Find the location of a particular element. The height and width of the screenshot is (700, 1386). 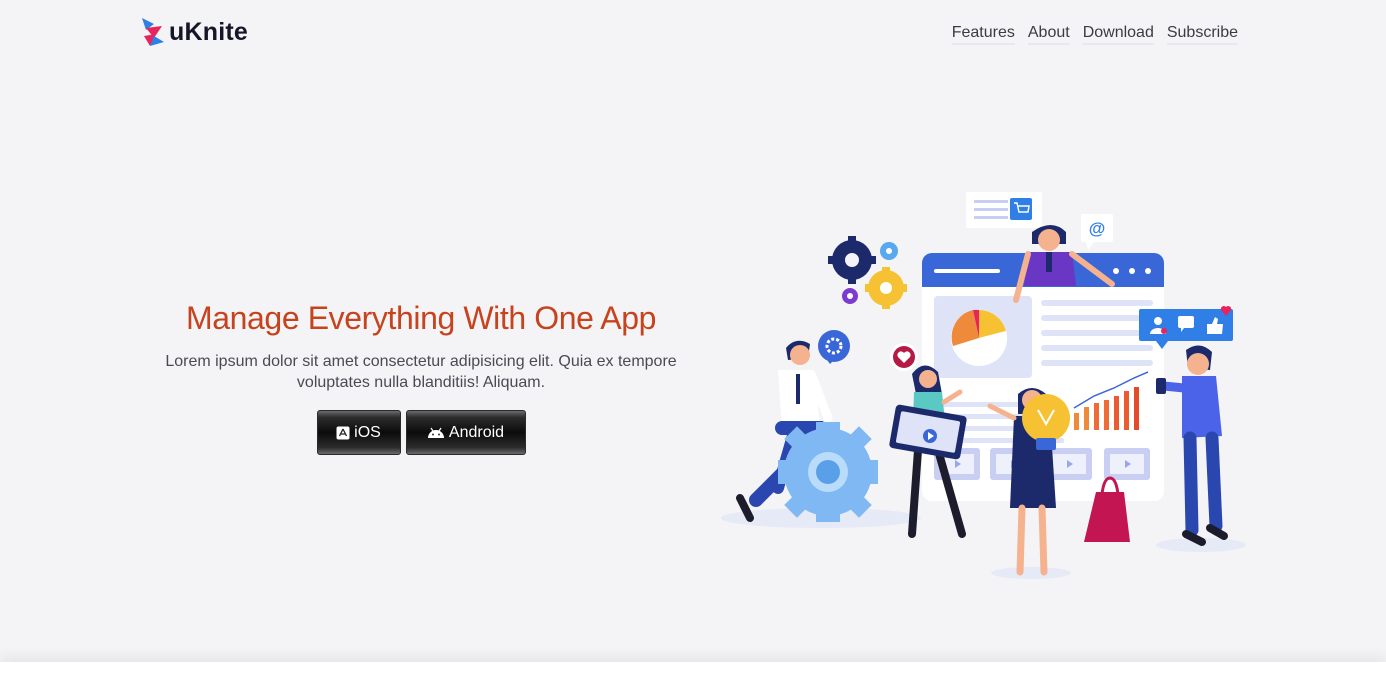

nav-link-subscribe: Subscribe is located at coordinates (1202, 34).